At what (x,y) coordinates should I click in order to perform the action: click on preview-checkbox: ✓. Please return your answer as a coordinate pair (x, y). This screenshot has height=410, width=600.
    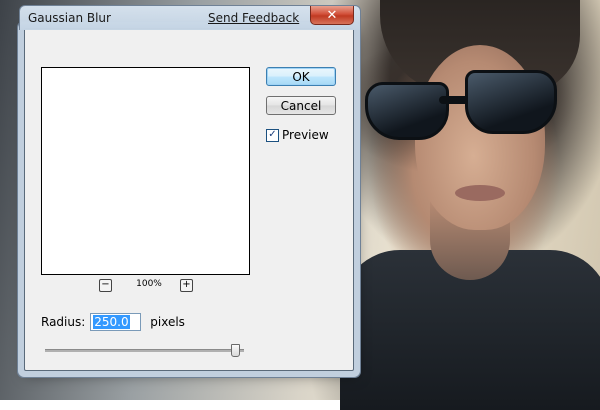
    Looking at the image, I should click on (272, 135).